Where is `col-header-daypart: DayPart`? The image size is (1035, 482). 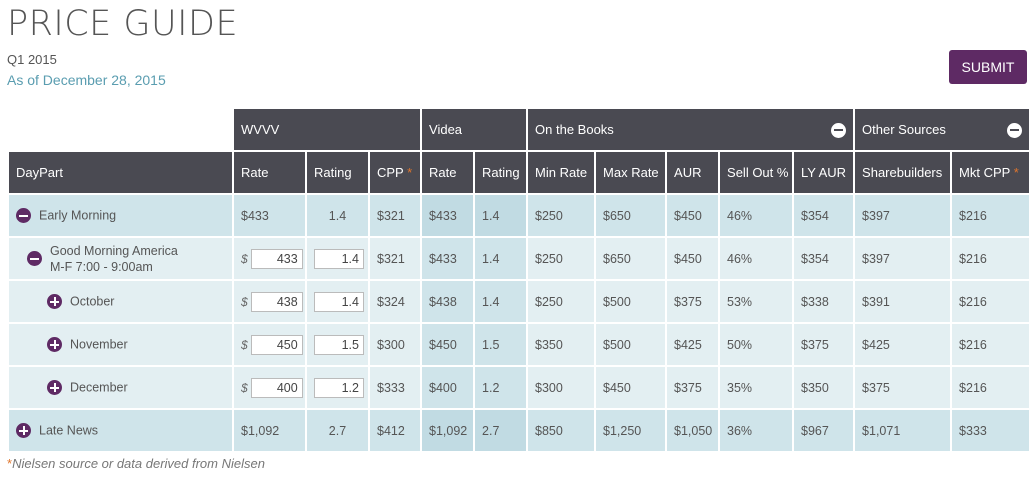 col-header-daypart: DayPart is located at coordinates (120, 172).